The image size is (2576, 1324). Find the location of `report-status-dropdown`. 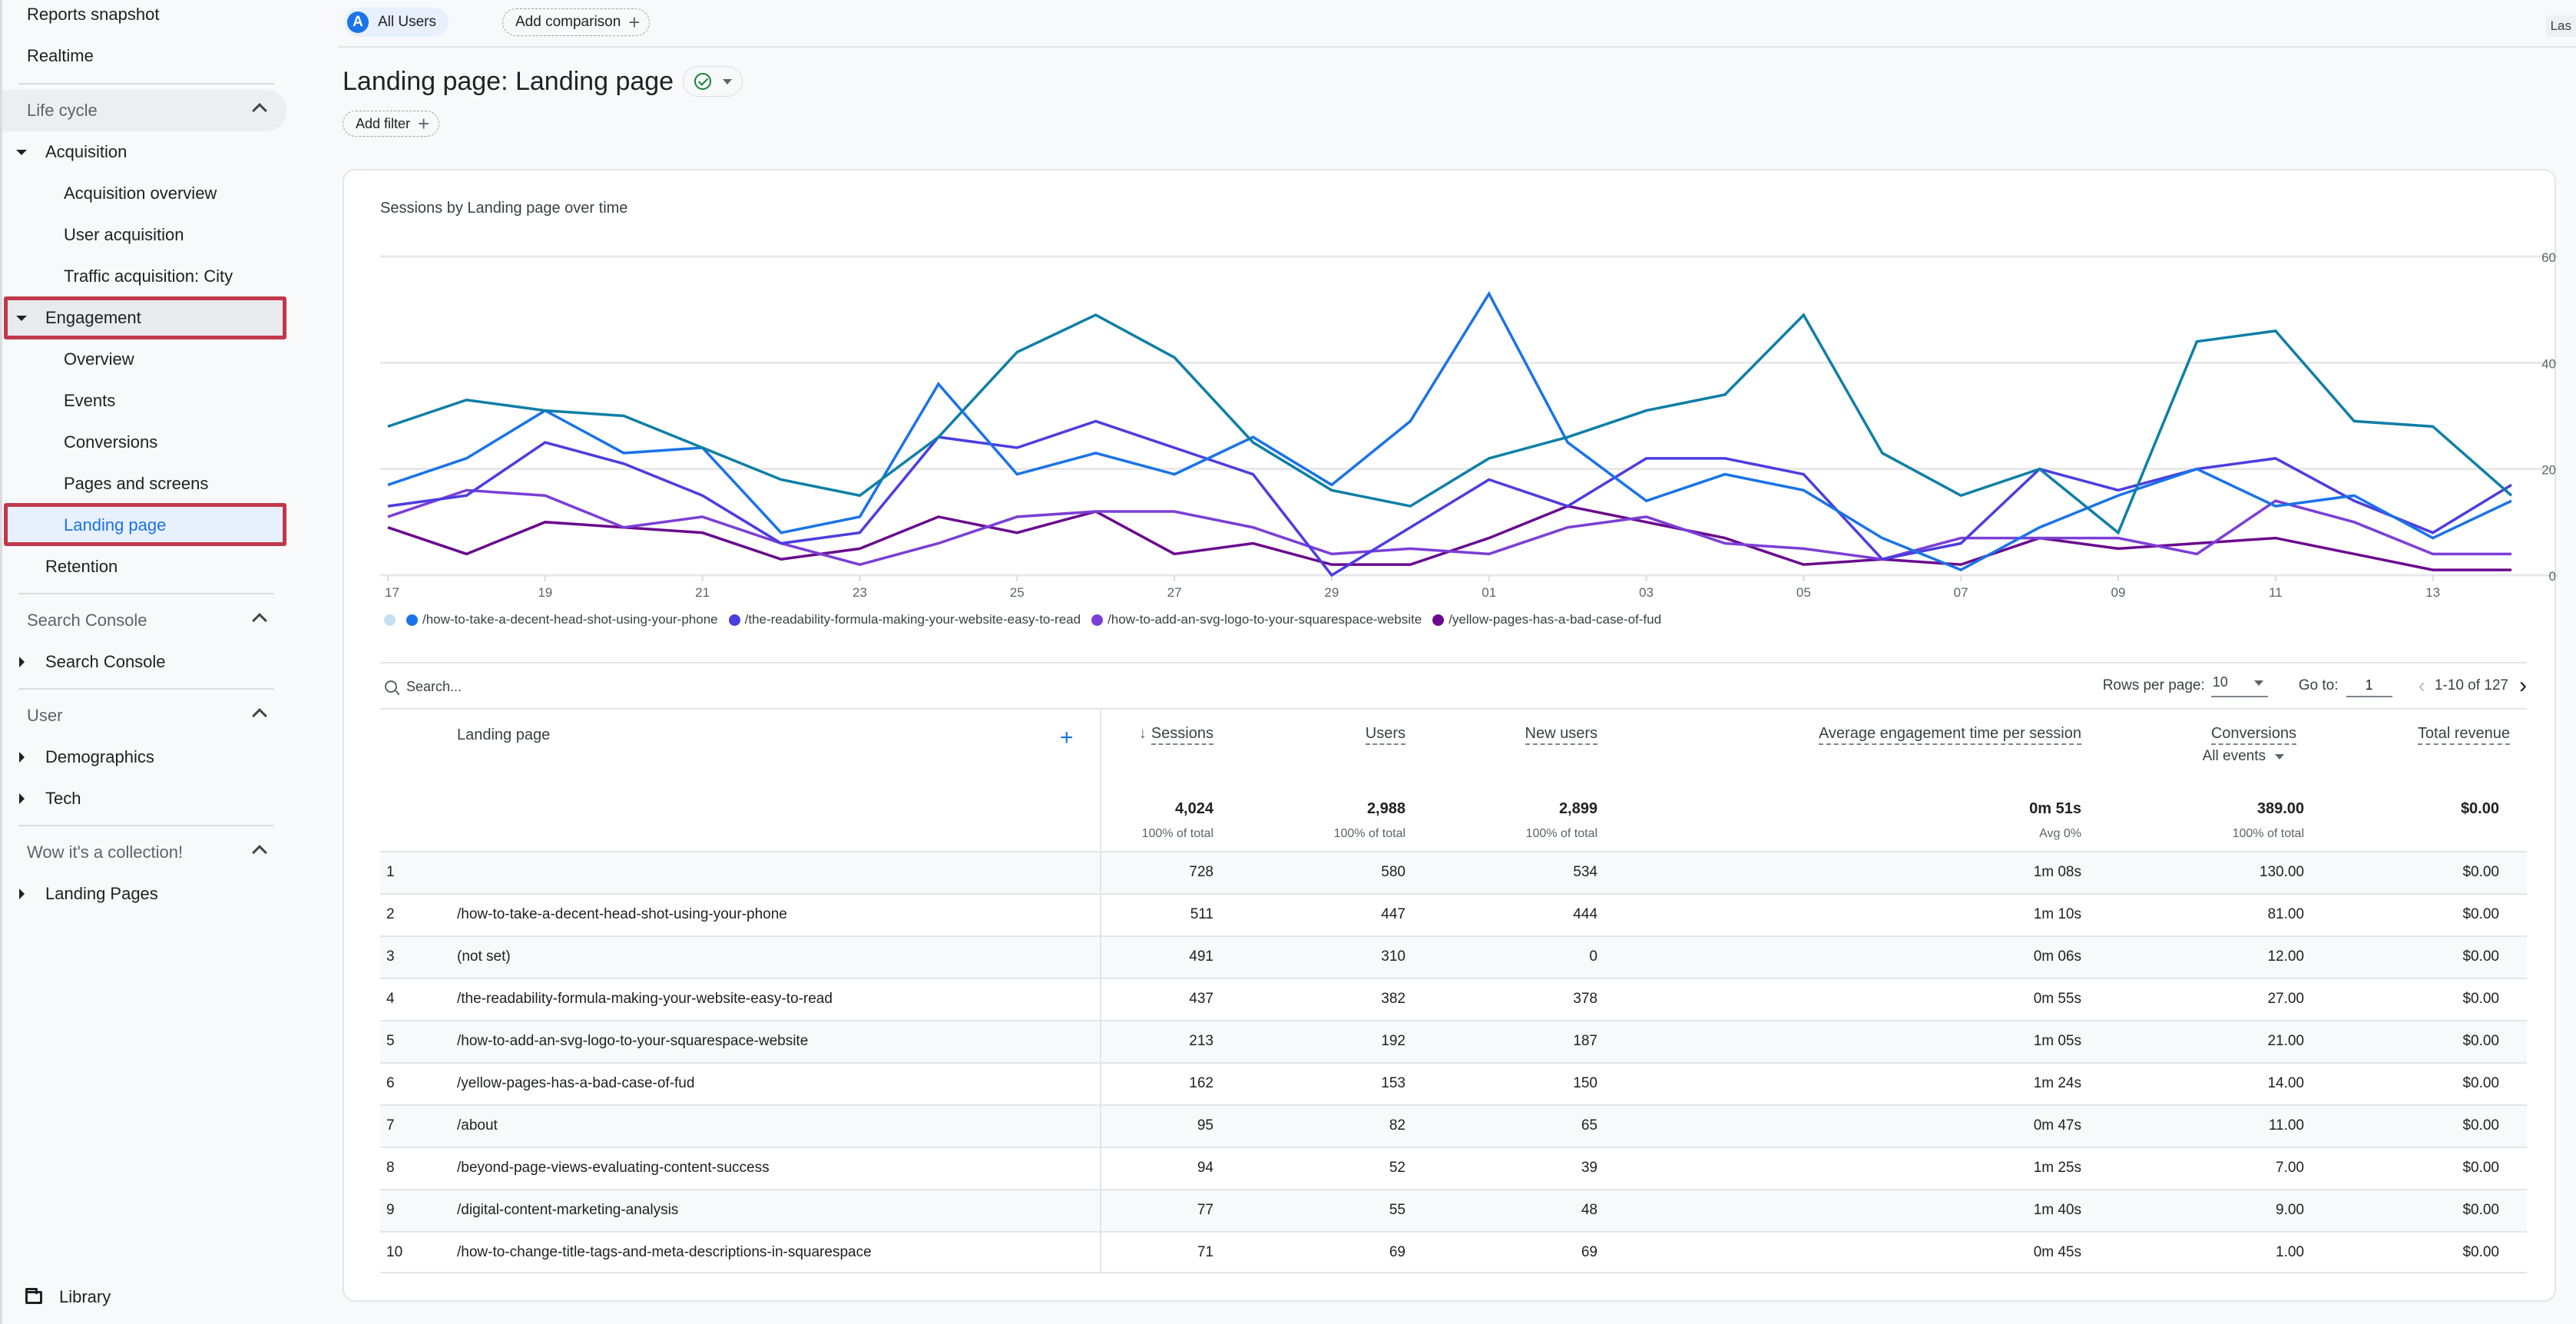

report-status-dropdown is located at coordinates (713, 81).